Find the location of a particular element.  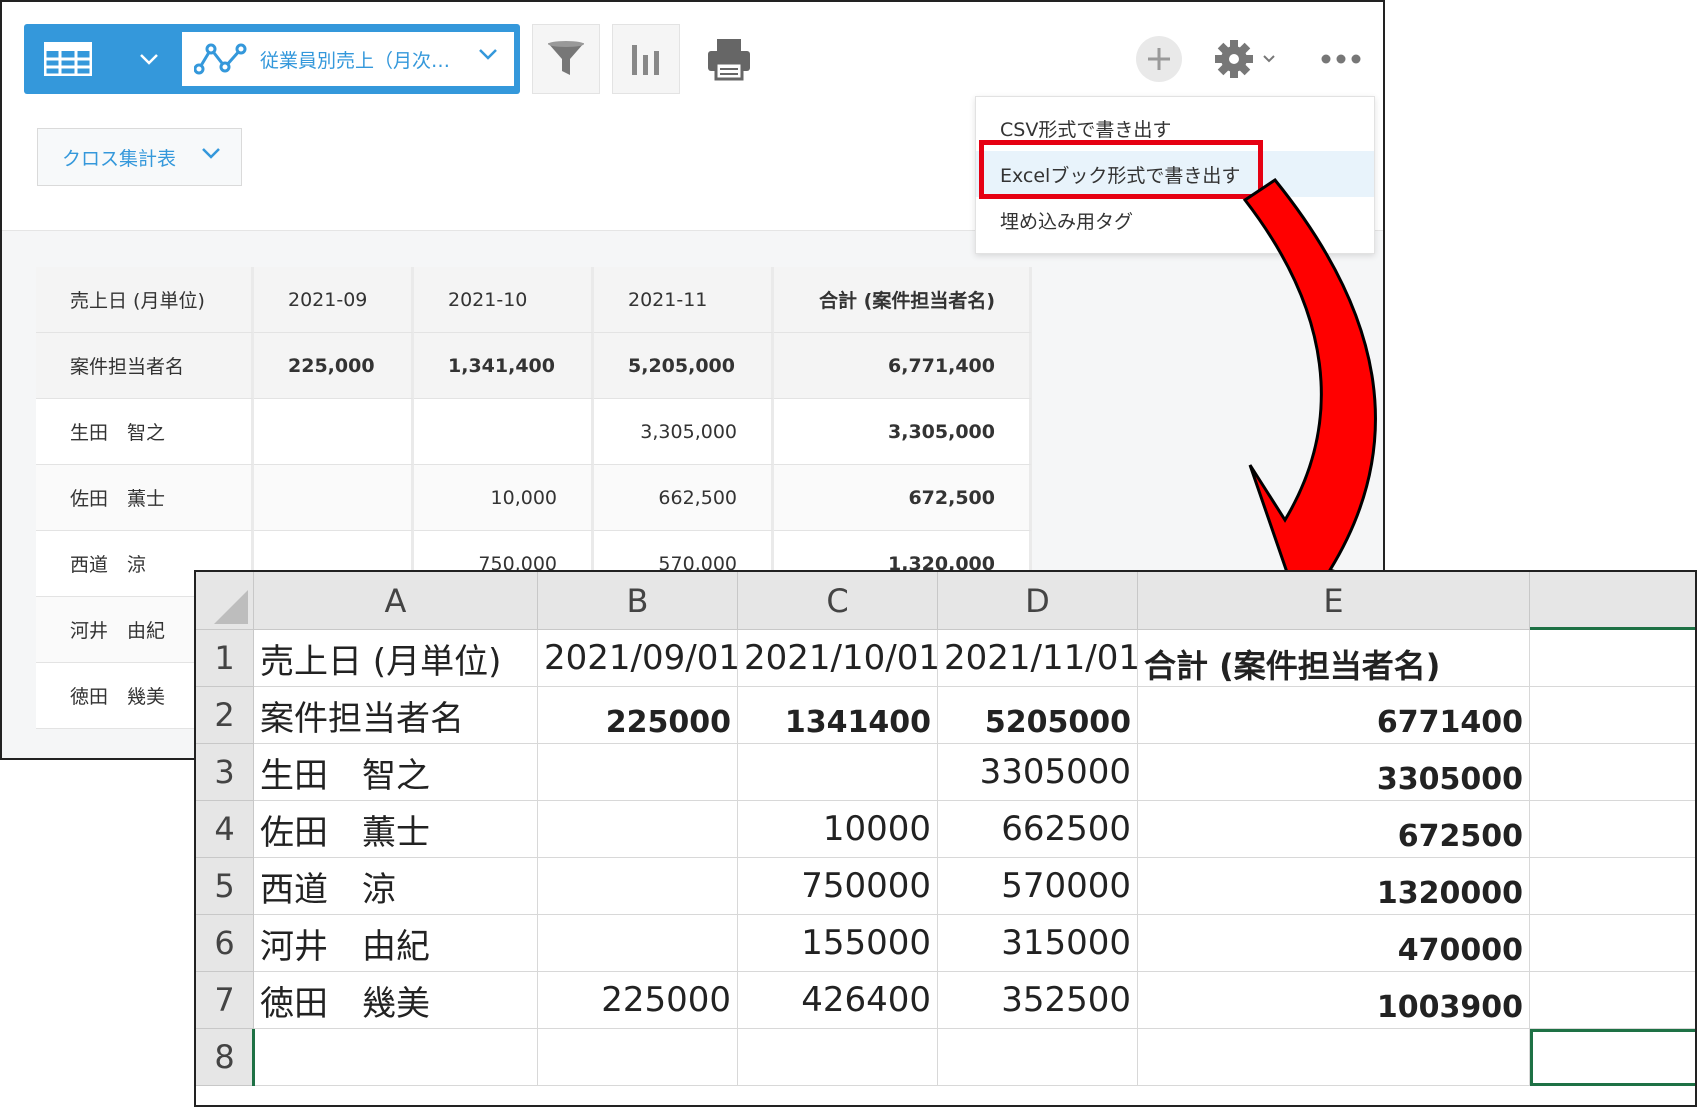

column-header-c: C is located at coordinates (838, 601).